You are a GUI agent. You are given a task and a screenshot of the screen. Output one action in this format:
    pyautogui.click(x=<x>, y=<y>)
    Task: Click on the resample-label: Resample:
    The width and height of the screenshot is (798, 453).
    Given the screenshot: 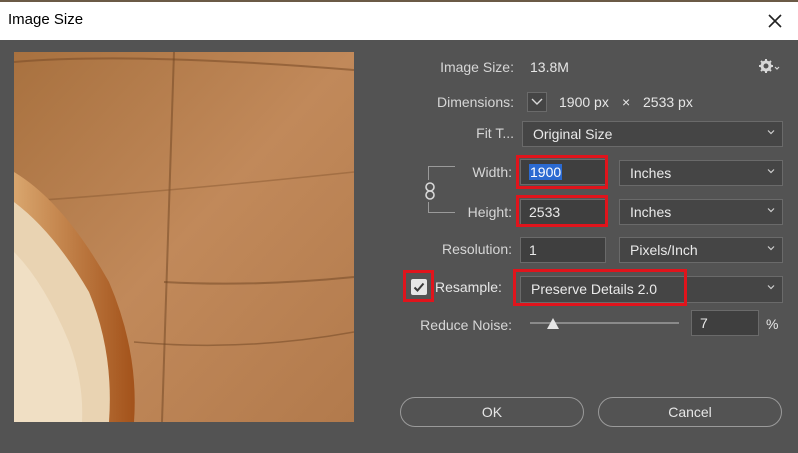 What is the action you would take?
    pyautogui.click(x=468, y=287)
    